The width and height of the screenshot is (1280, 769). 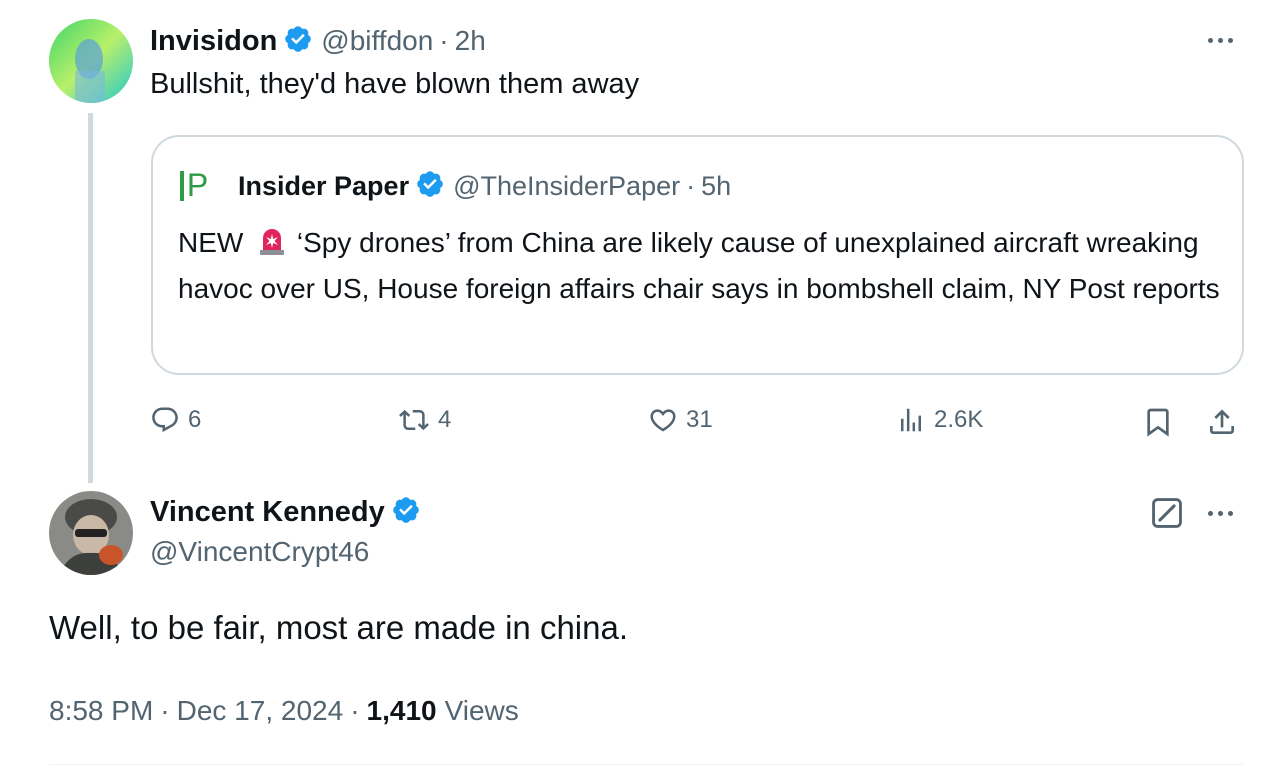 What do you see at coordinates (195, 419) in the screenshot?
I see `reply-count: 6` at bounding box center [195, 419].